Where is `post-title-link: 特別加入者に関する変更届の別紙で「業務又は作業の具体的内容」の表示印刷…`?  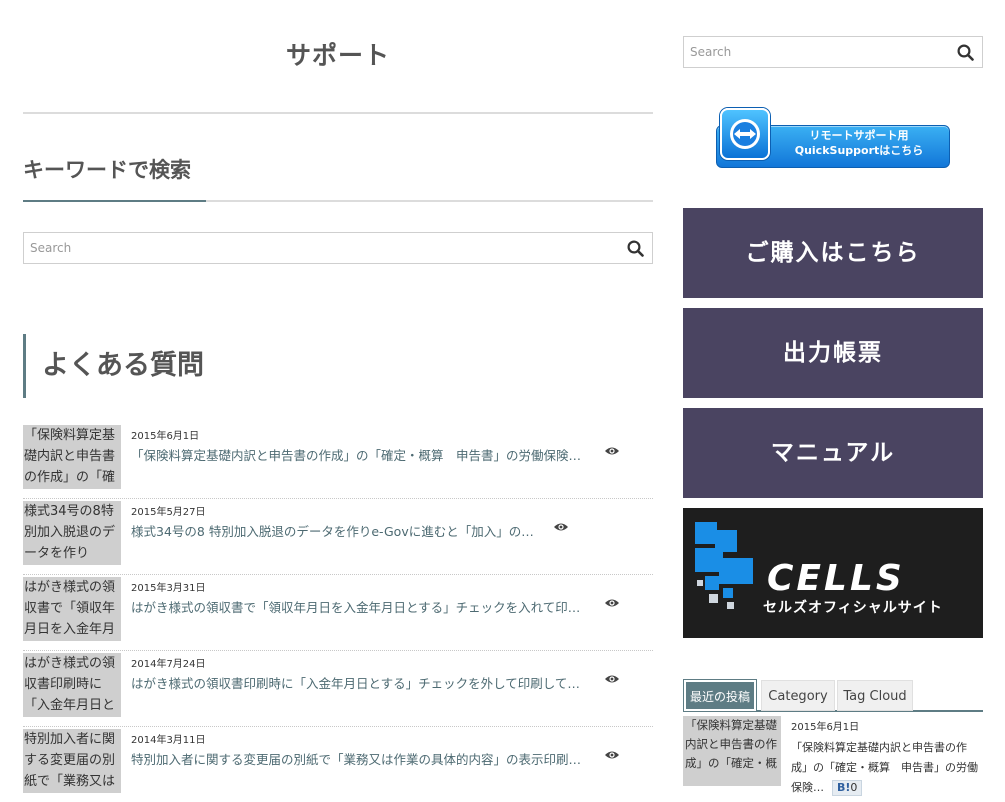 post-title-link: 特別加入者に関する変更届の別紙で「業務又は作業の具体的内容」の表示印刷… is located at coordinates (356, 758).